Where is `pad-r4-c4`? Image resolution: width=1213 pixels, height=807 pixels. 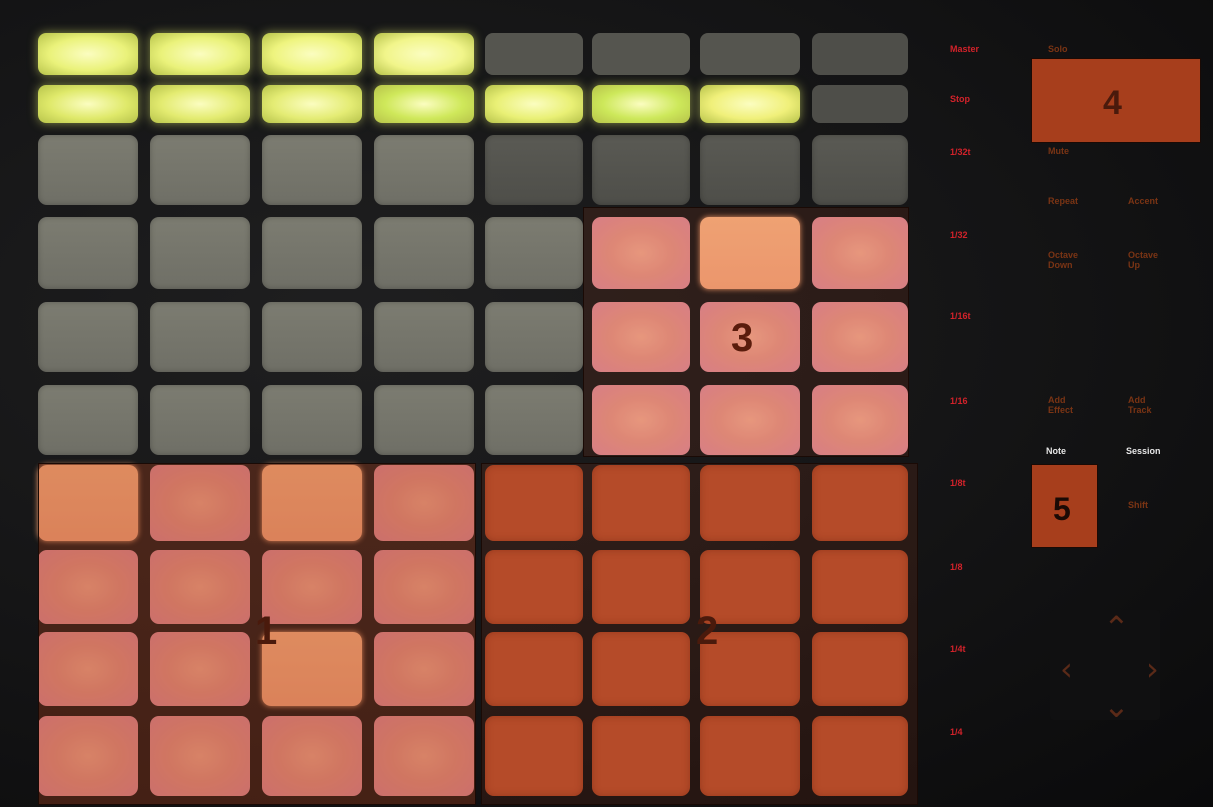 pad-r4-c4 is located at coordinates (424, 420).